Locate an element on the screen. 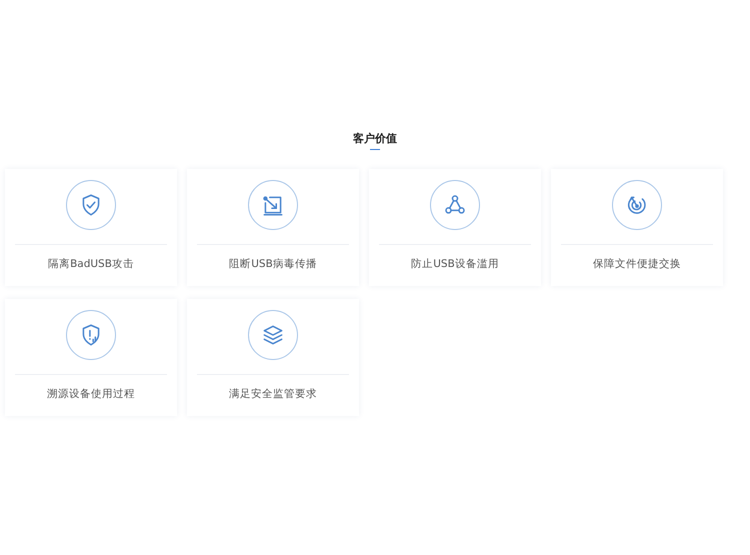 Image resolution: width=750 pixels, height=555 pixels. card-label: 隔离BadUSB攻击 is located at coordinates (91, 264).